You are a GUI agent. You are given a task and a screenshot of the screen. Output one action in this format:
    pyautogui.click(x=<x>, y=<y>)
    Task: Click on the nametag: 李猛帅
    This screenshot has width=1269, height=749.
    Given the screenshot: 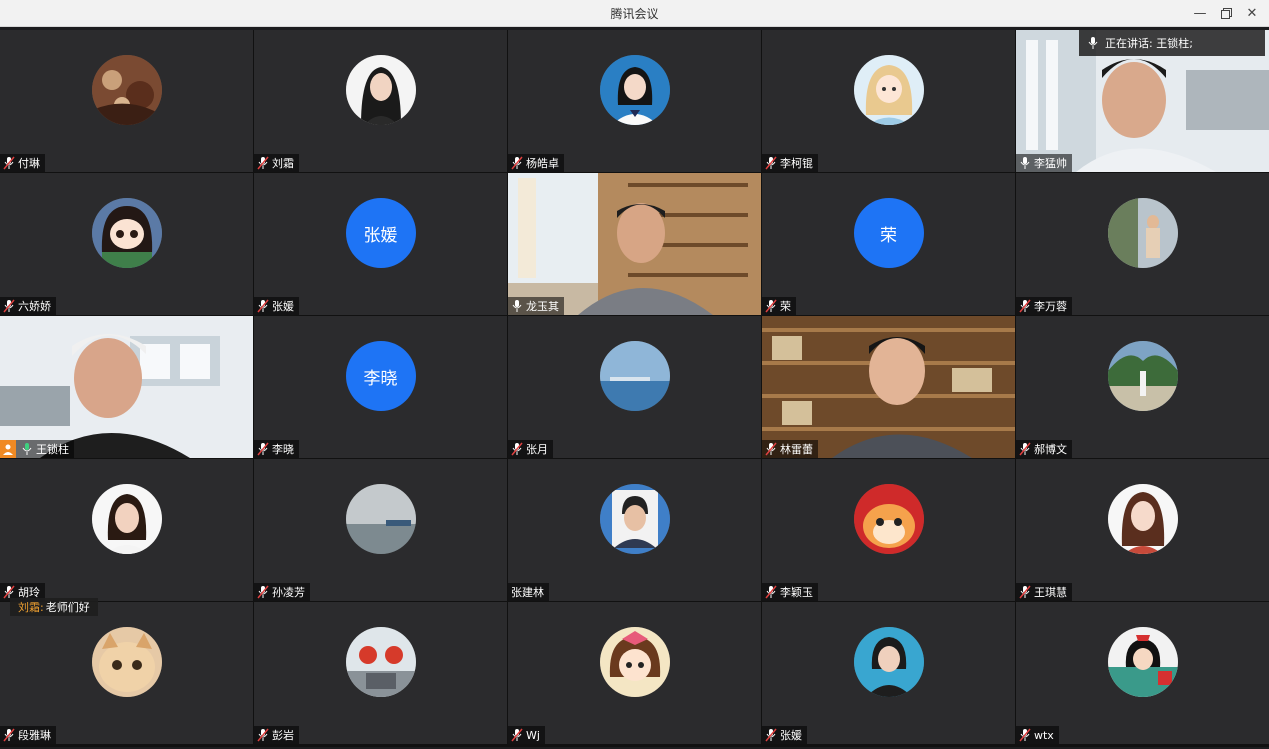 What is the action you would take?
    pyautogui.click(x=1044, y=163)
    